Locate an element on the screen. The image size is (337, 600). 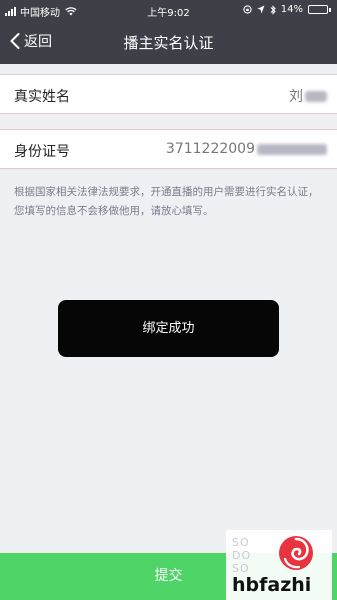
success-toast: 绑定成功 is located at coordinates (168, 328).